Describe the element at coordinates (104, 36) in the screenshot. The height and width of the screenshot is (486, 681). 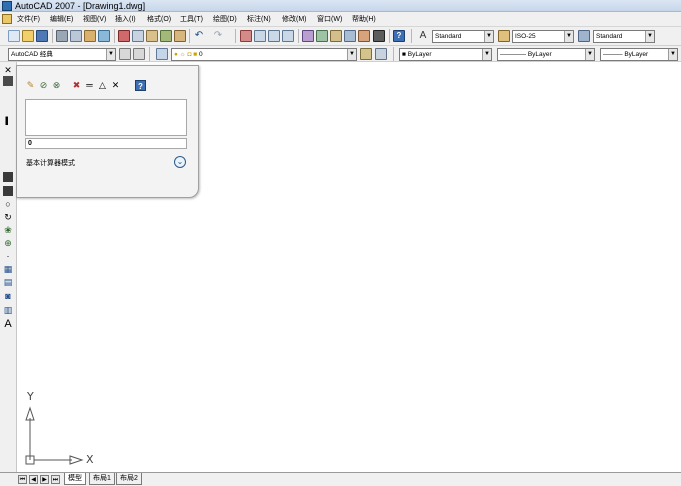
I see `3d-dwf-icon` at that location.